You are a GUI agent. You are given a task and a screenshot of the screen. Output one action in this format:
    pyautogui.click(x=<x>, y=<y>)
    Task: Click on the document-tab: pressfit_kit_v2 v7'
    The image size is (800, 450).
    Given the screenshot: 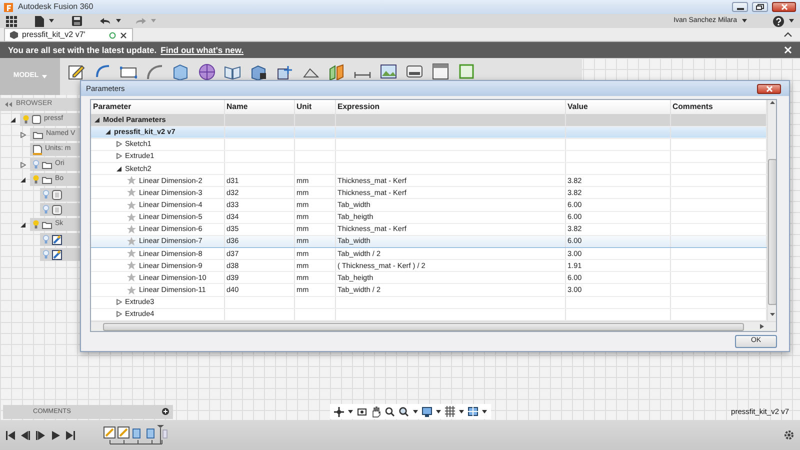 What is the action you would take?
    pyautogui.click(x=69, y=34)
    